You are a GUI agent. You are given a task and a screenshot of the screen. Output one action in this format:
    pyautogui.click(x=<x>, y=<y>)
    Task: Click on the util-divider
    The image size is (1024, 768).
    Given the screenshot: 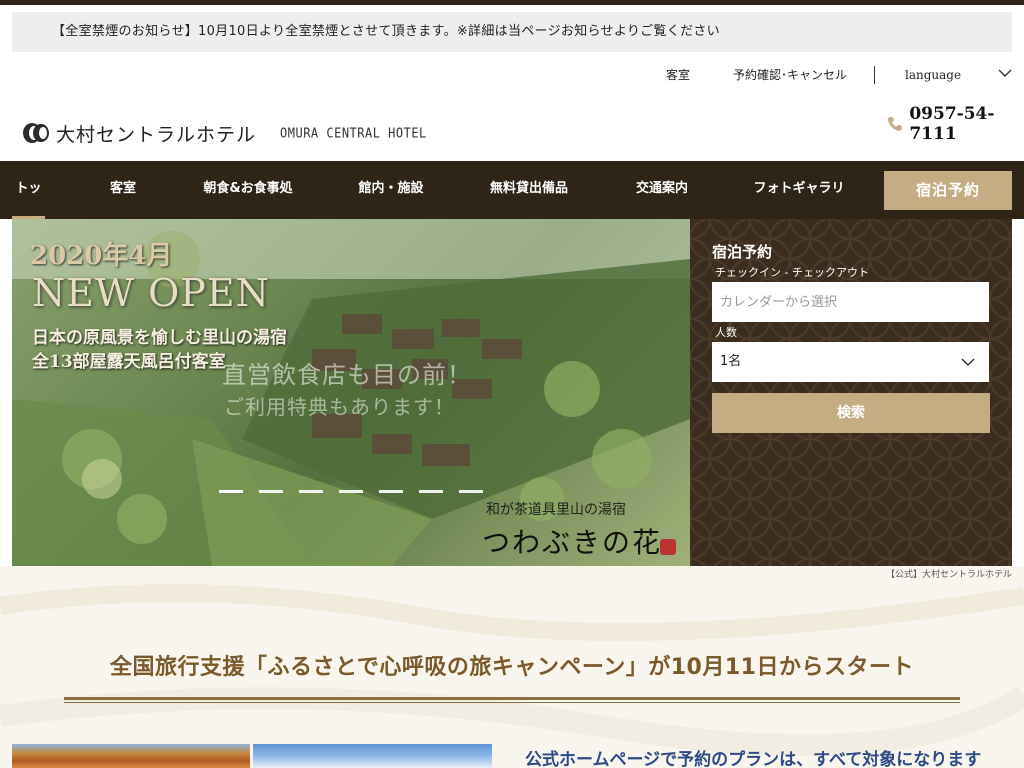 What is the action you would take?
    pyautogui.click(x=874, y=75)
    